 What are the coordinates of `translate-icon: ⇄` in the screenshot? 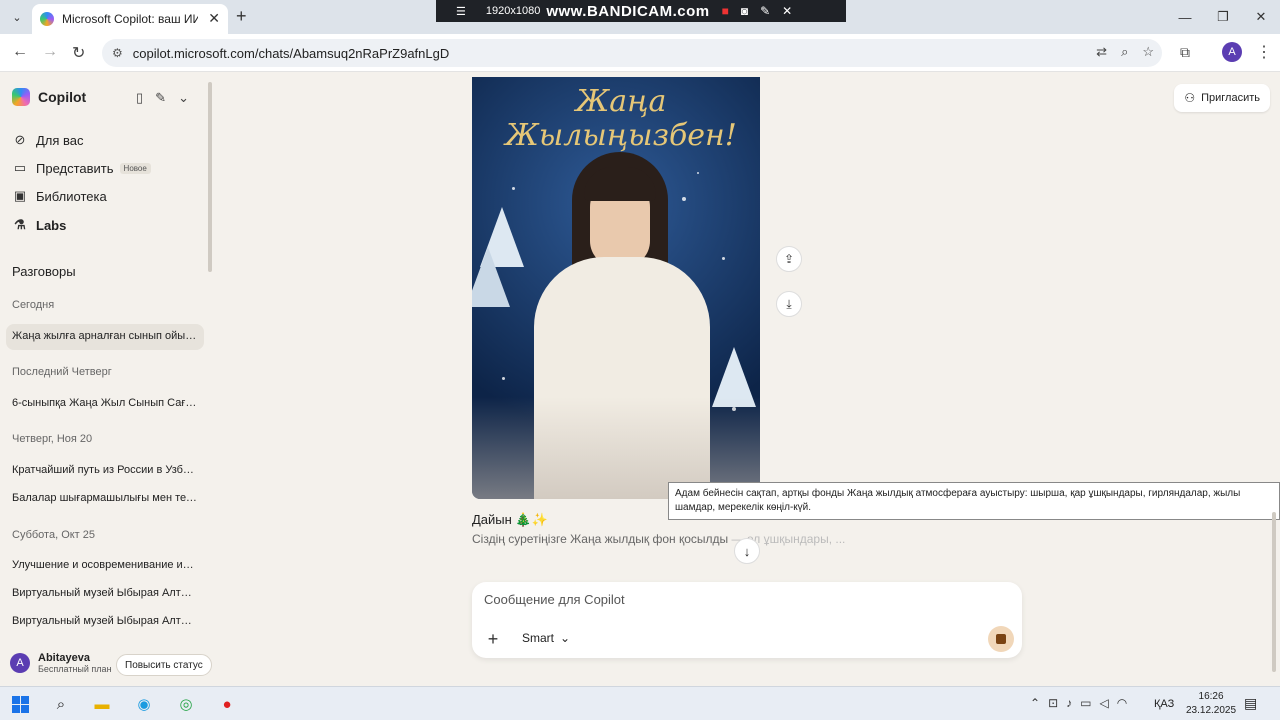 It's located at (1101, 52).